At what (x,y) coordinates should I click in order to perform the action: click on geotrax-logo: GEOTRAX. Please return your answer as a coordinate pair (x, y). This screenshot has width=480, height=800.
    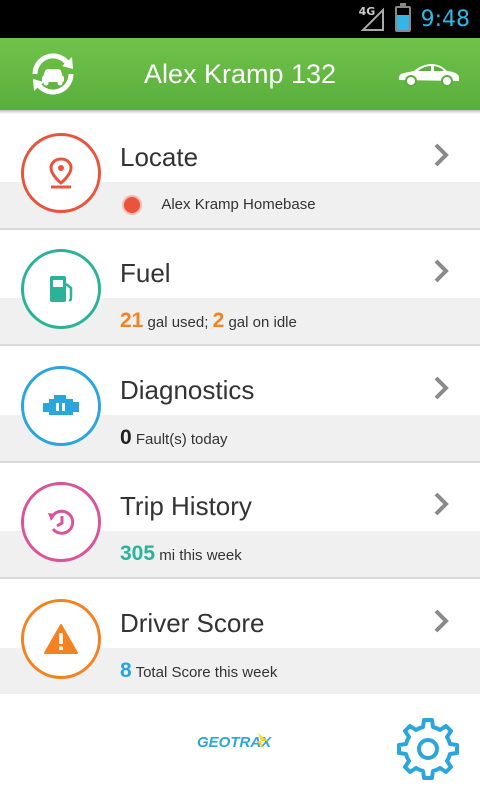
    Looking at the image, I should click on (234, 742).